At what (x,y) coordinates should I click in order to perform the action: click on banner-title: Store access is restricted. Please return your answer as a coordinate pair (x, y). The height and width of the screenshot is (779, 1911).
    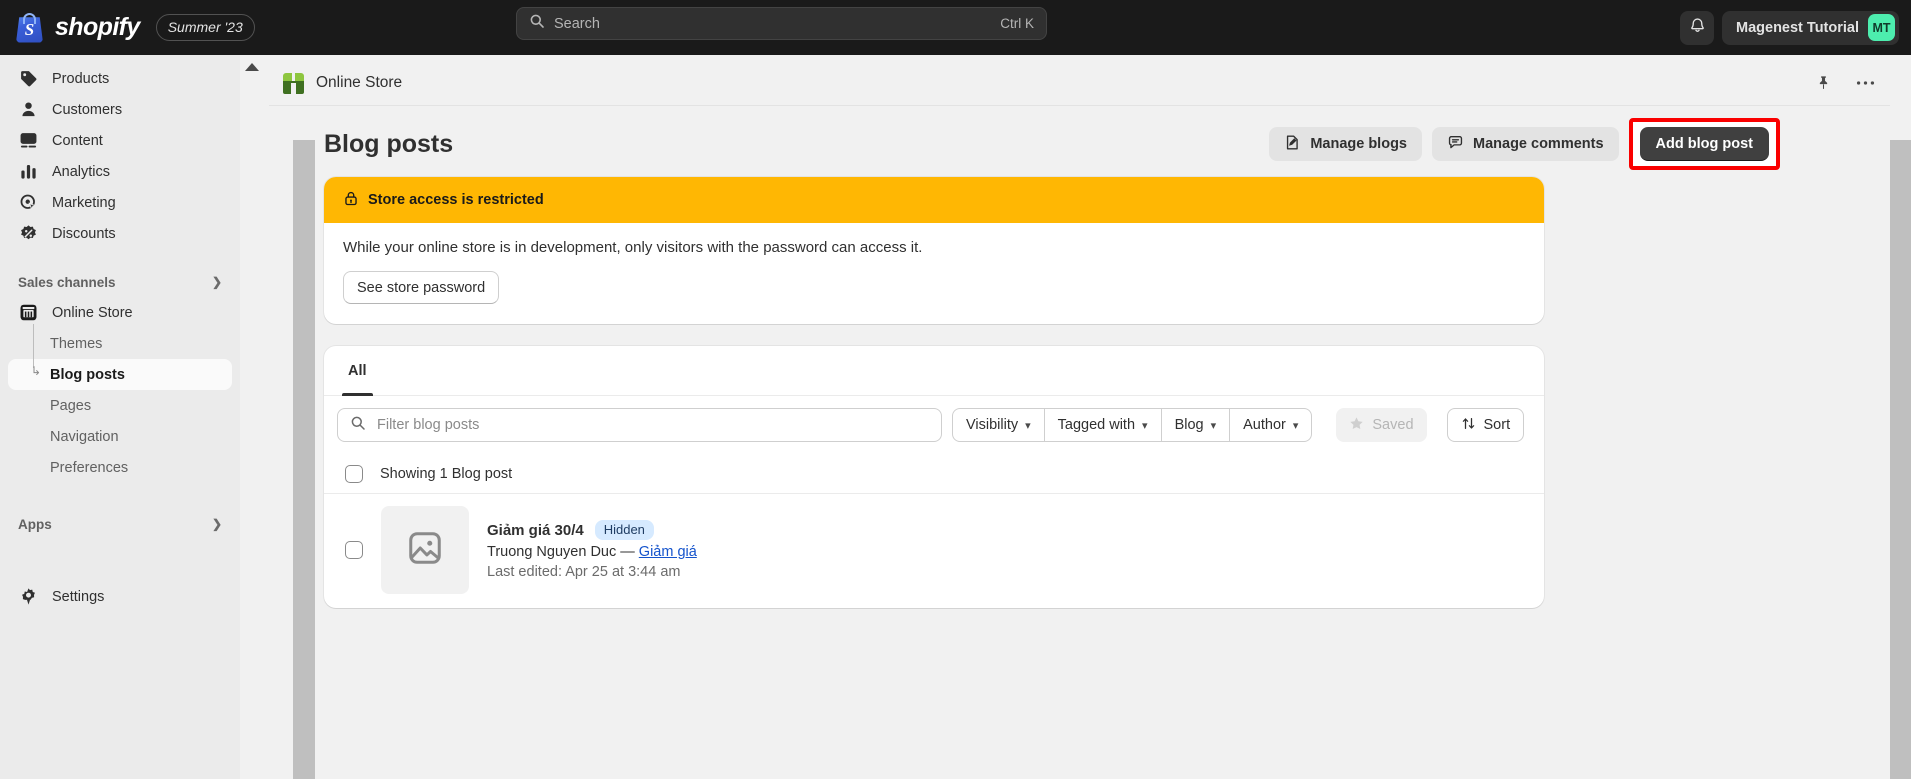
    Looking at the image, I should click on (456, 200).